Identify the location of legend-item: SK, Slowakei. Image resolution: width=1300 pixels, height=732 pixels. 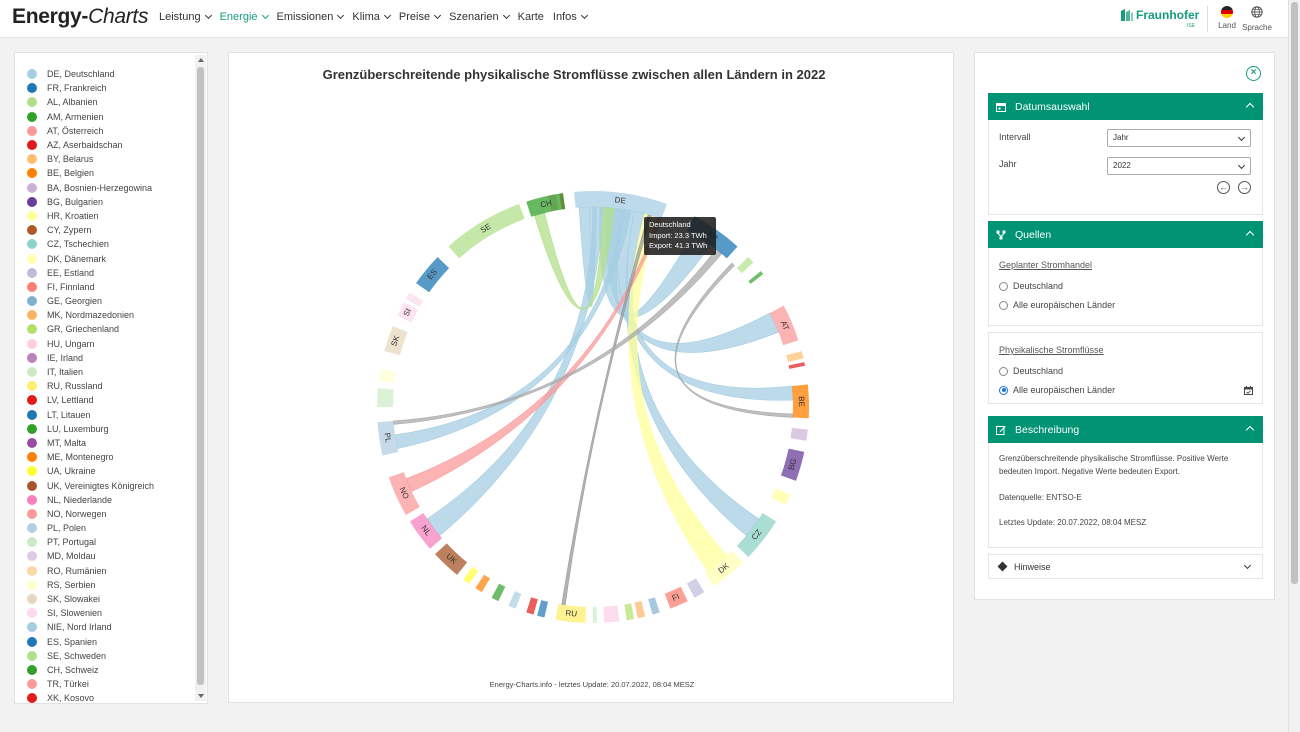
(112, 599).